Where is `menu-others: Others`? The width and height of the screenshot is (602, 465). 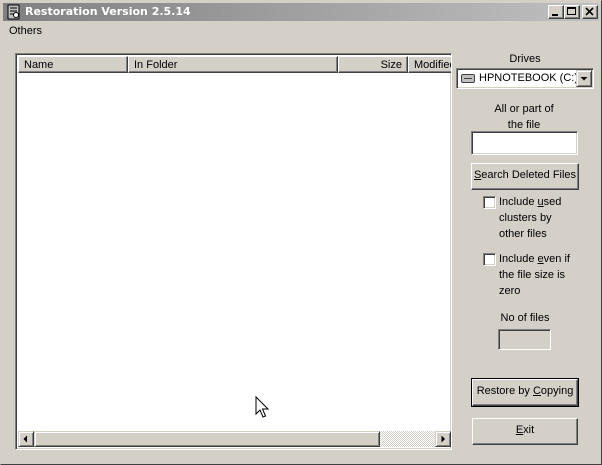 menu-others: Others is located at coordinates (25, 31).